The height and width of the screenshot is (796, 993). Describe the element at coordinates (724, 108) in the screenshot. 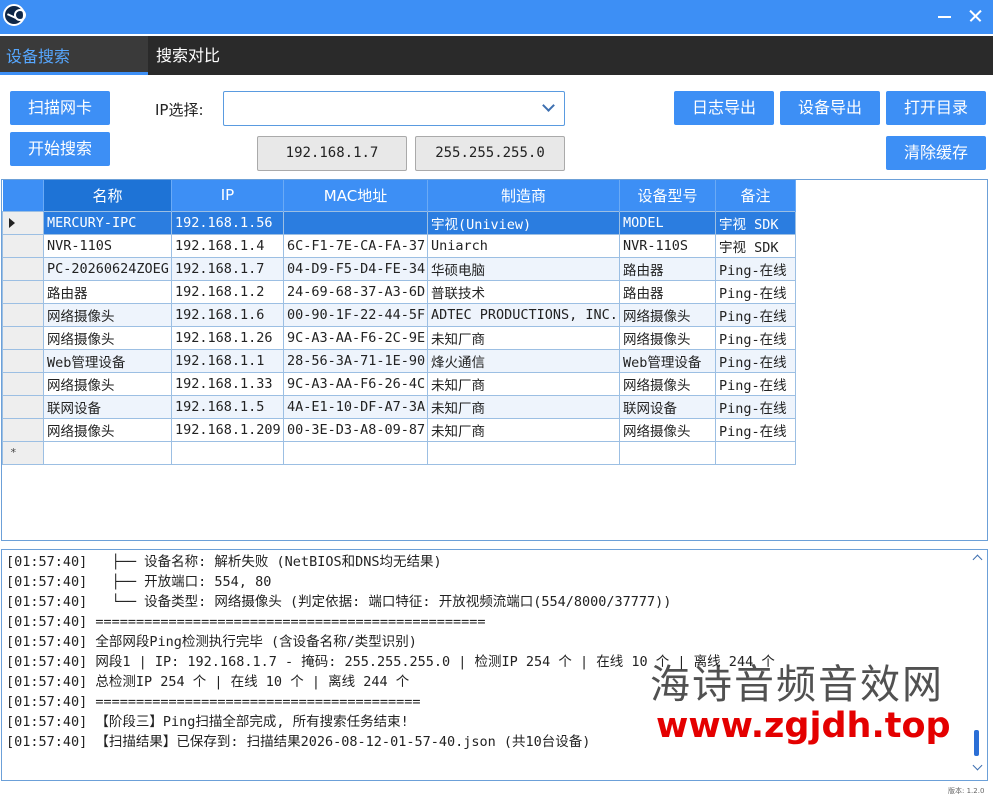

I see `log-export-button: 日志导出` at that location.